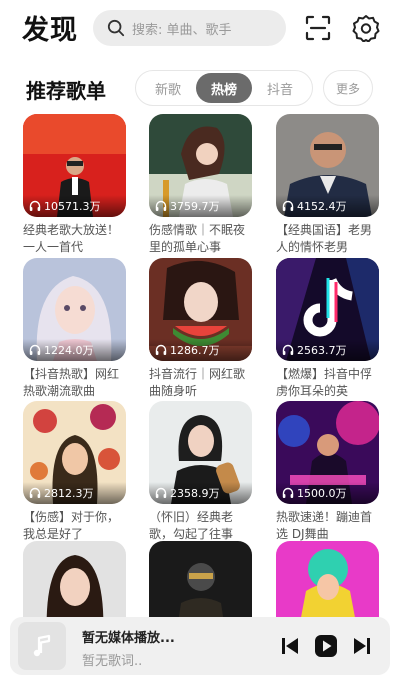 The width and height of the screenshot is (400, 682). I want to click on gear-icon, so click(366, 28).